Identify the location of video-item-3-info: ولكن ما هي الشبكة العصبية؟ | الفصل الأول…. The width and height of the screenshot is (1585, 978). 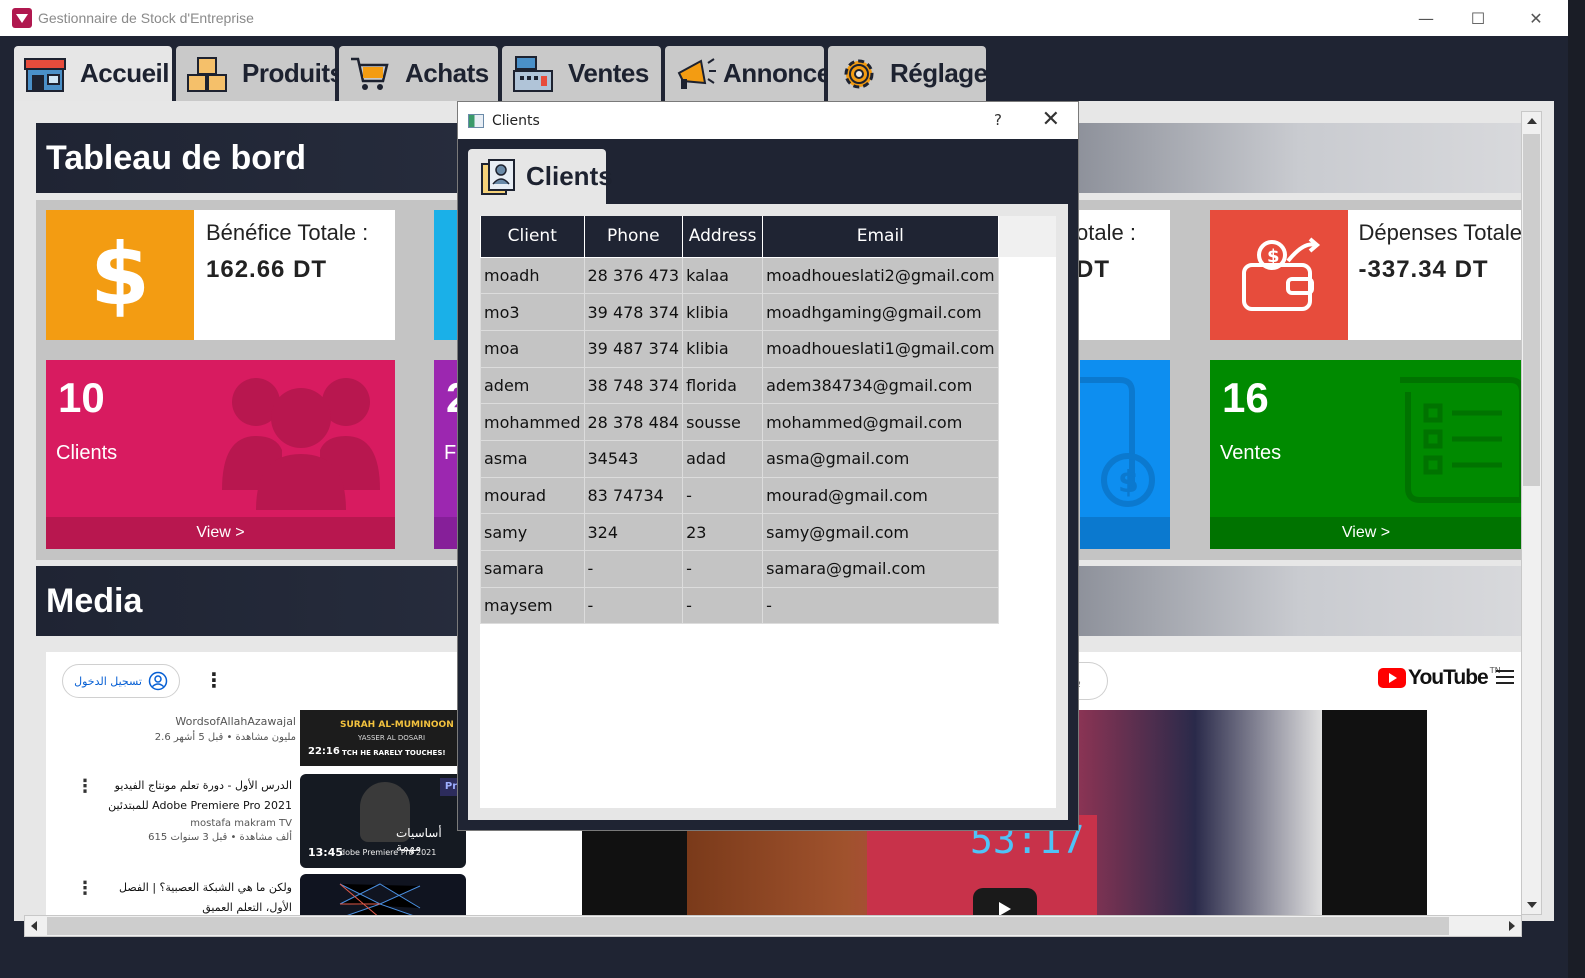
(192, 897).